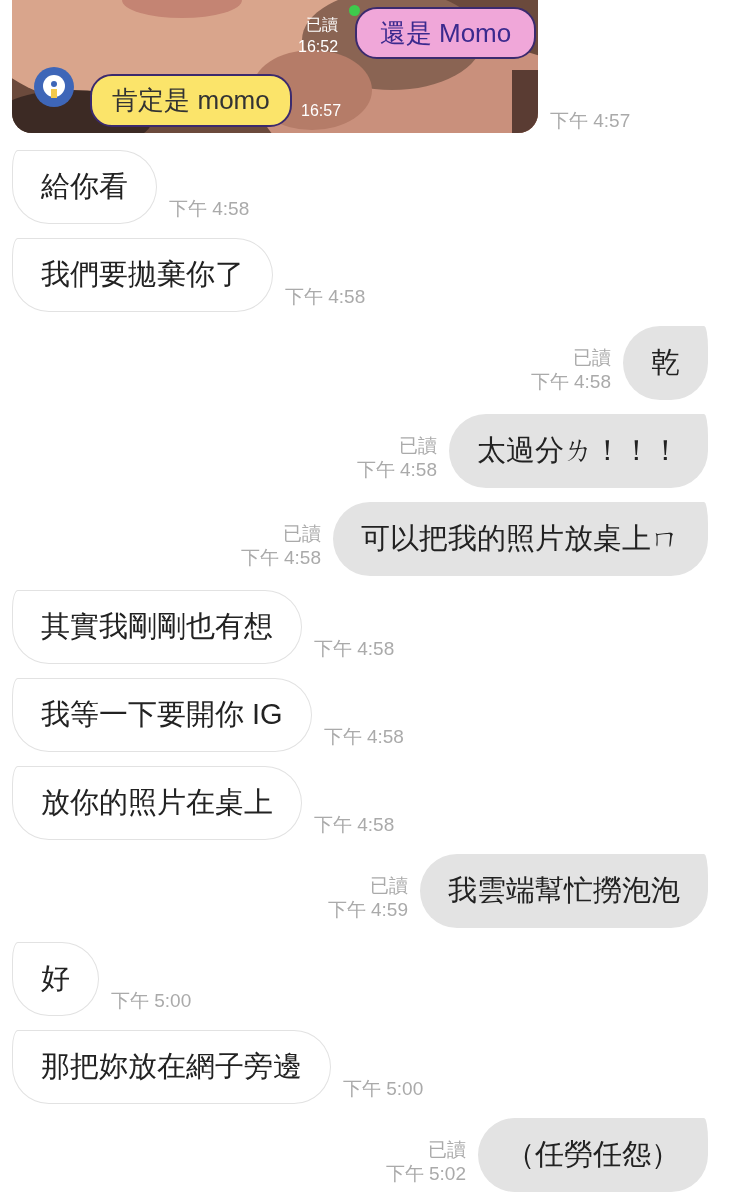  Describe the element at coordinates (191, 100) in the screenshot. I see `sticker-bubble: 肯定是 momo` at that location.